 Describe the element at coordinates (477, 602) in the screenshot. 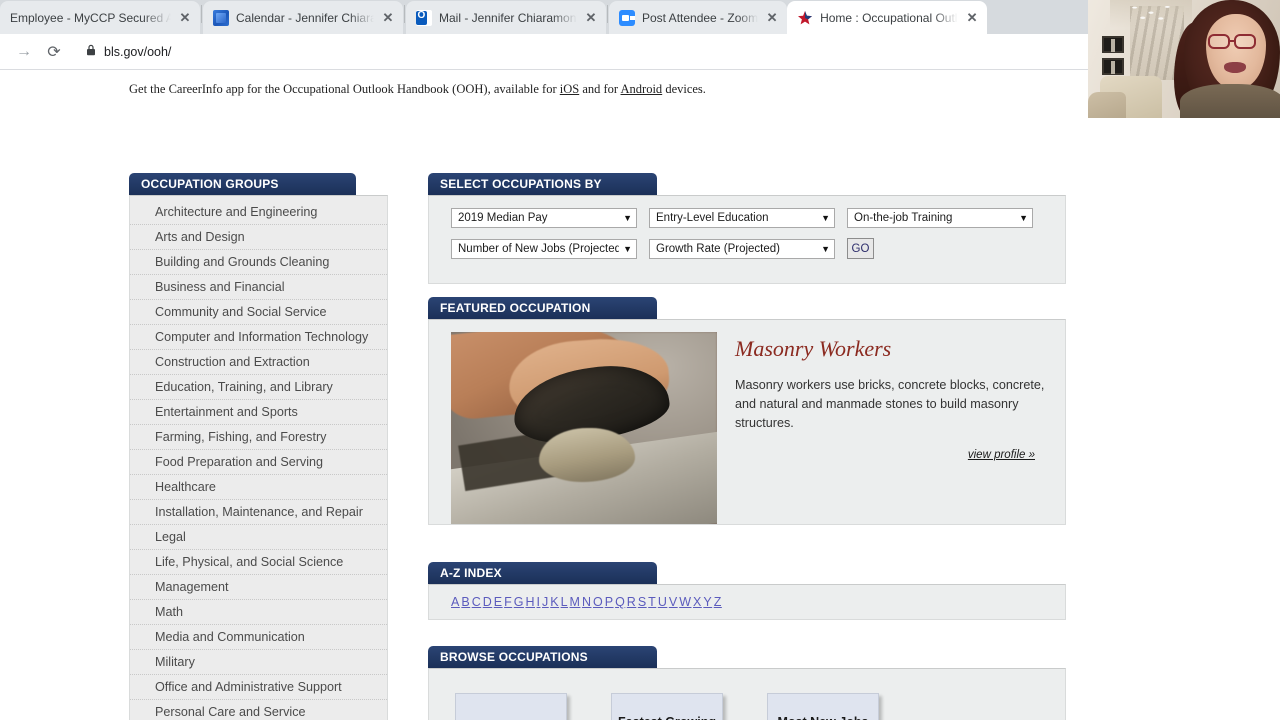

I see `az-letter-c: C` at that location.